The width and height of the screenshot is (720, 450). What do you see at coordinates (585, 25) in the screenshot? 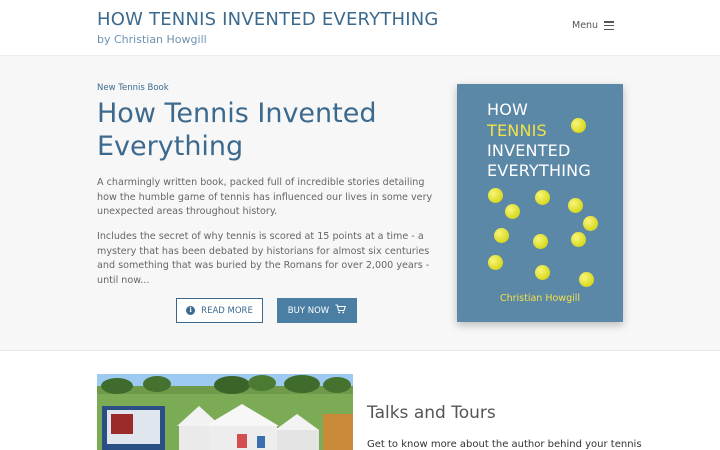
I see `menu-label: Menu` at bounding box center [585, 25].